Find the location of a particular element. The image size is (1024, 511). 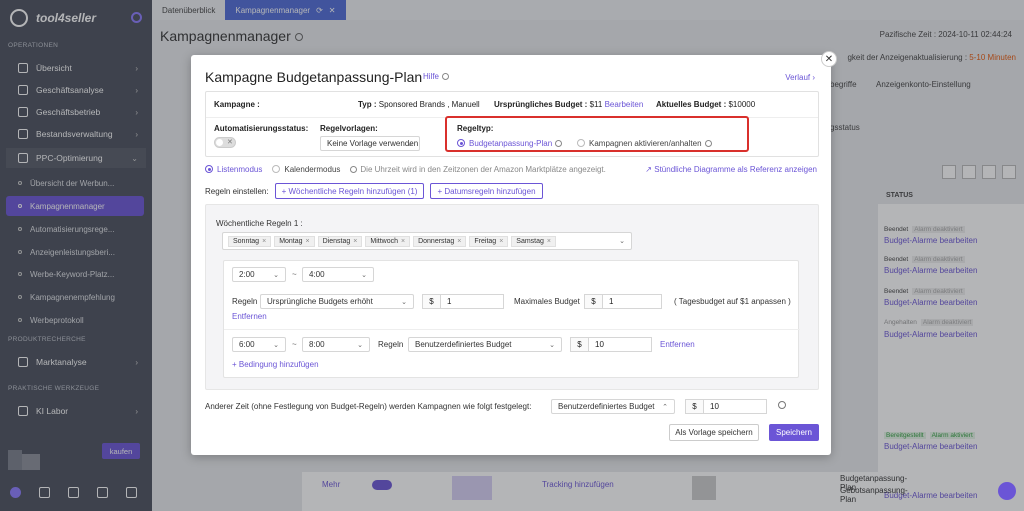

time-from-select: 2:00 ⌄ is located at coordinates (259, 274).